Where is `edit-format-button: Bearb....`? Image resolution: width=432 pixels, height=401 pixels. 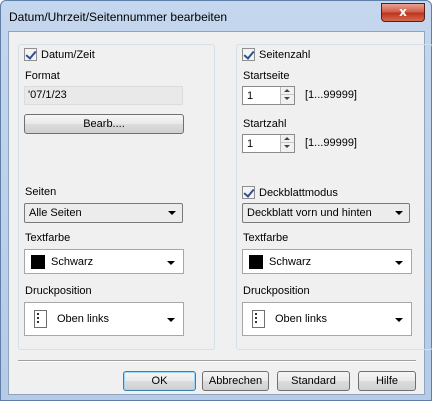 edit-format-button: Bearb.... is located at coordinates (104, 124).